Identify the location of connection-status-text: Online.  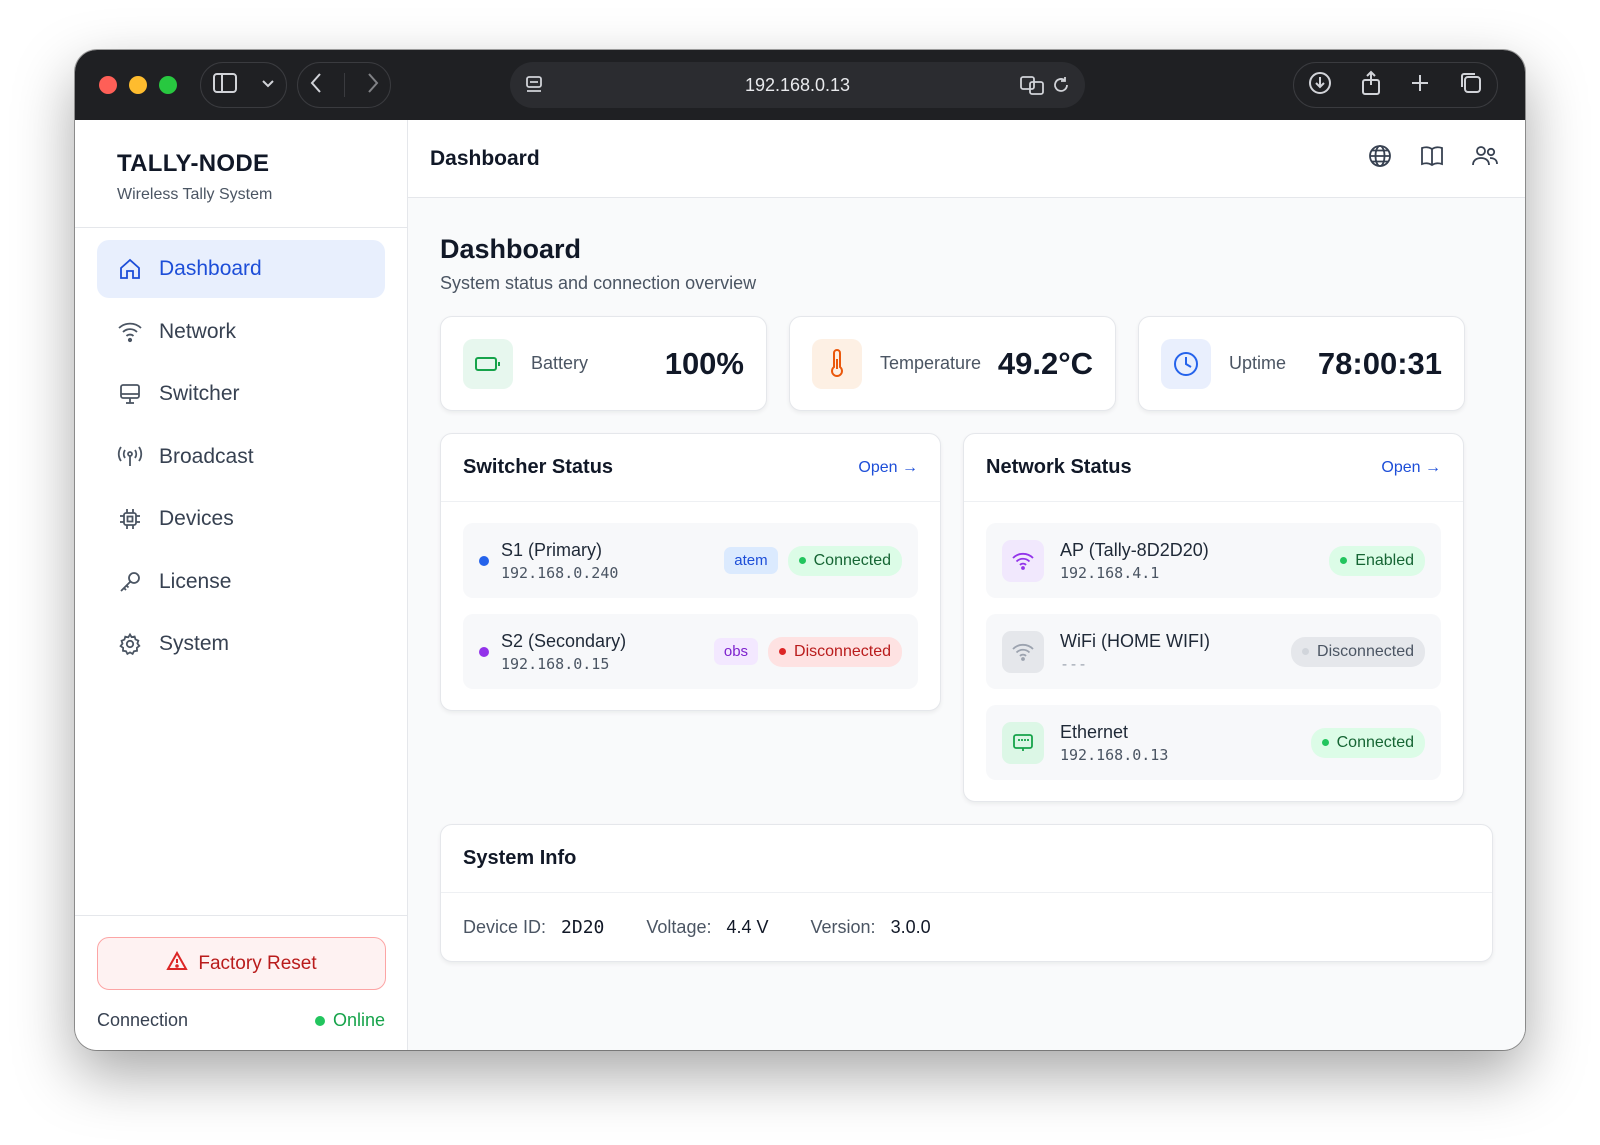
(358, 1020).